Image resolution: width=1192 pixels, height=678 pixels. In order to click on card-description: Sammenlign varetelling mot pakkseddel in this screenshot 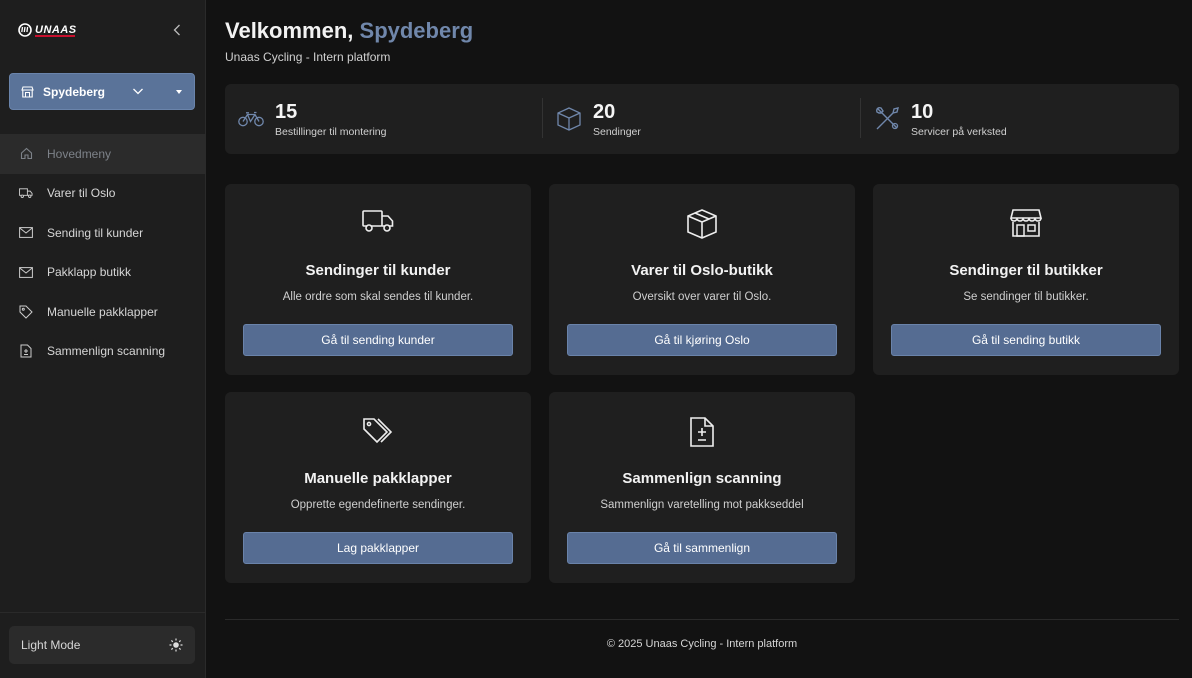, I will do `click(702, 505)`.